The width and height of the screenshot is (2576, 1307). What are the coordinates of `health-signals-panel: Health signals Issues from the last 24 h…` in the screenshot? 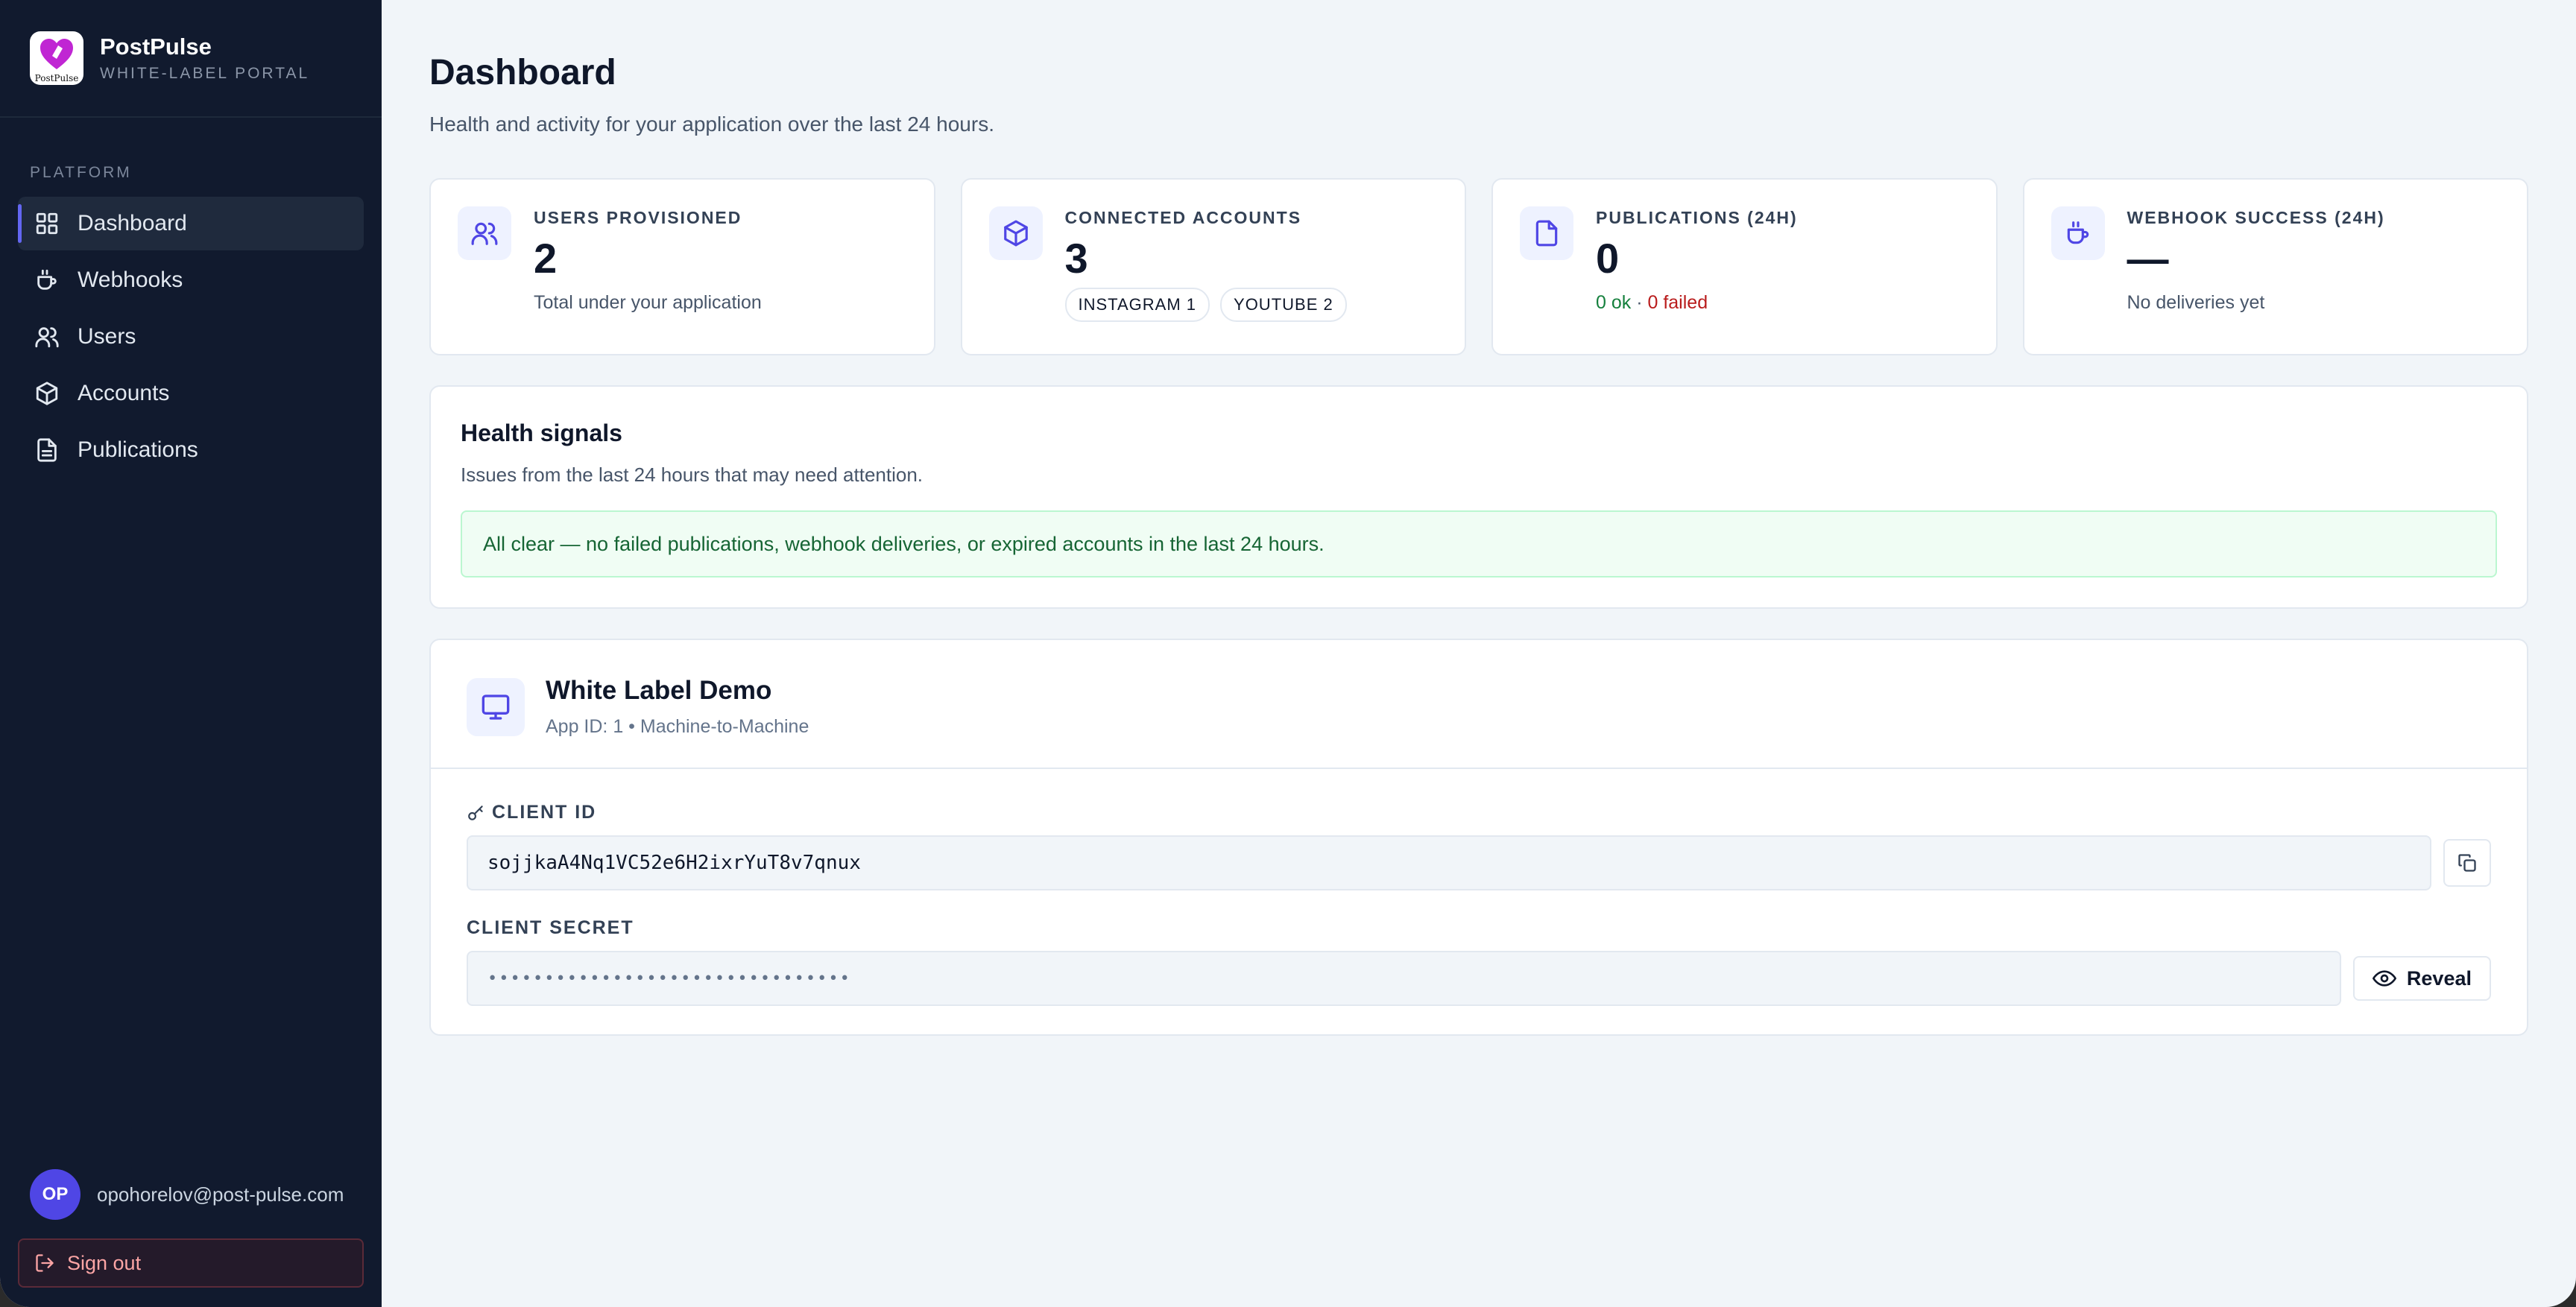 It's located at (1478, 497).